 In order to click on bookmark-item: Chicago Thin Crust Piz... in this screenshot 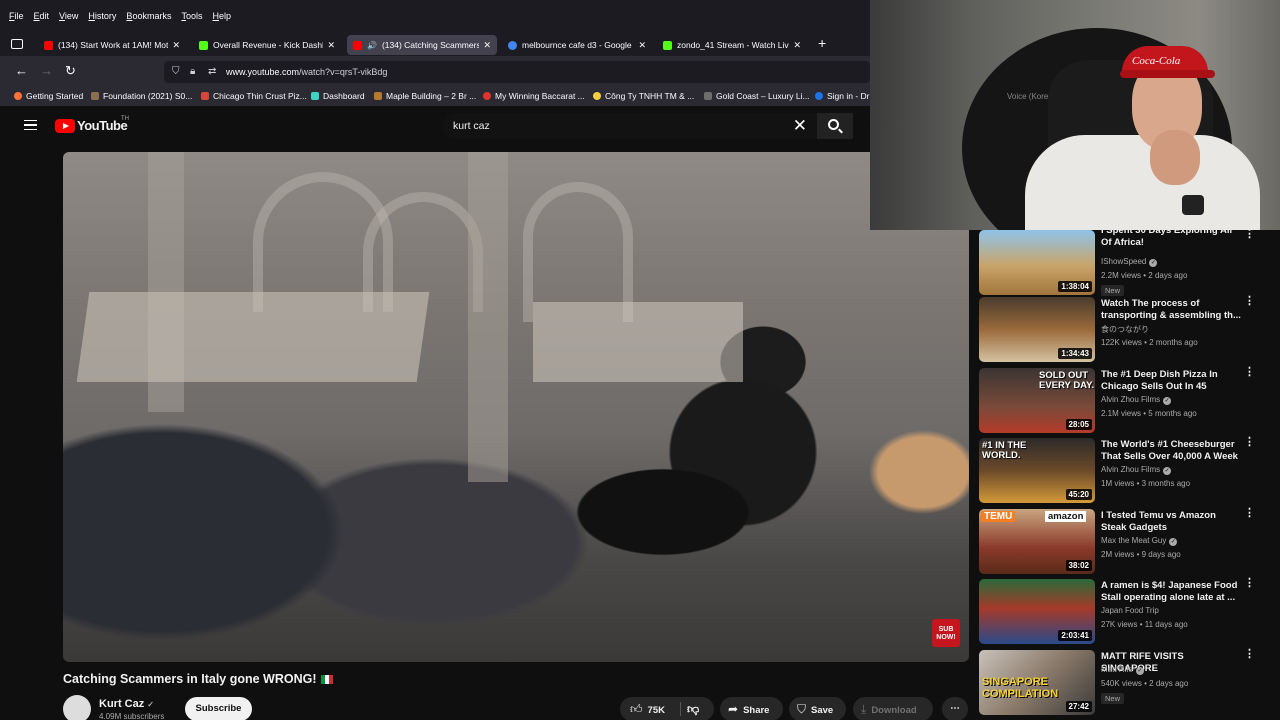, I will do `click(254, 96)`.